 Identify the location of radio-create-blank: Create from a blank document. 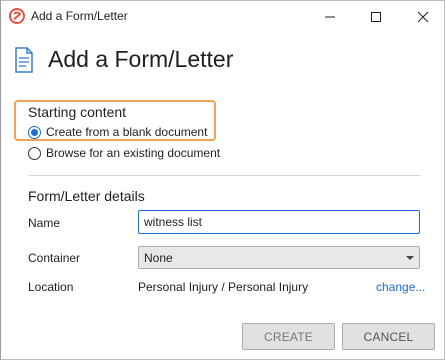
(117, 132).